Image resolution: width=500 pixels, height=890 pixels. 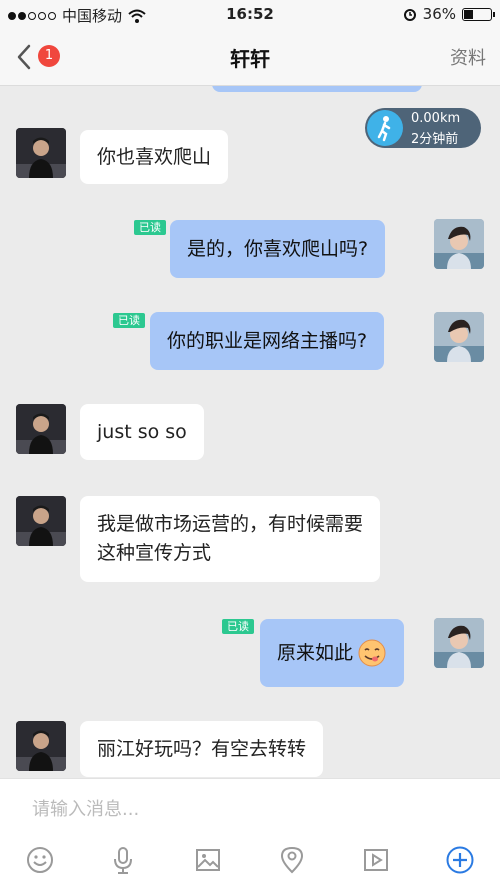 I want to click on yum-face-emoji-icon, so click(x=372, y=653).